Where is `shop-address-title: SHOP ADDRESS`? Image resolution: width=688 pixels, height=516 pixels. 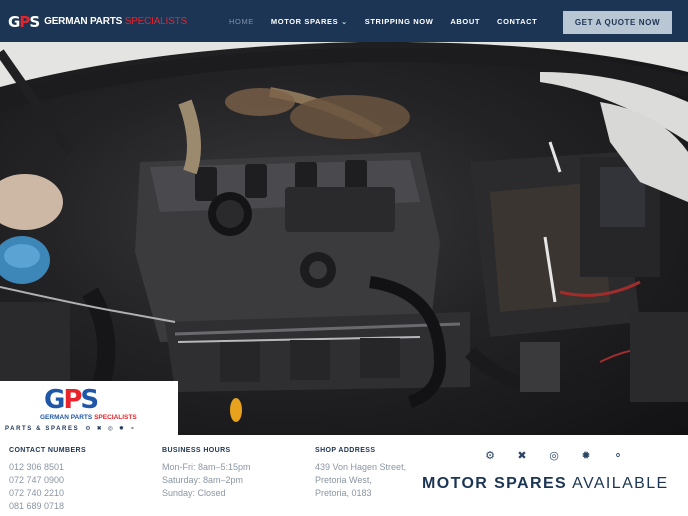
shop-address-title: SHOP ADDRESS is located at coordinates (345, 450).